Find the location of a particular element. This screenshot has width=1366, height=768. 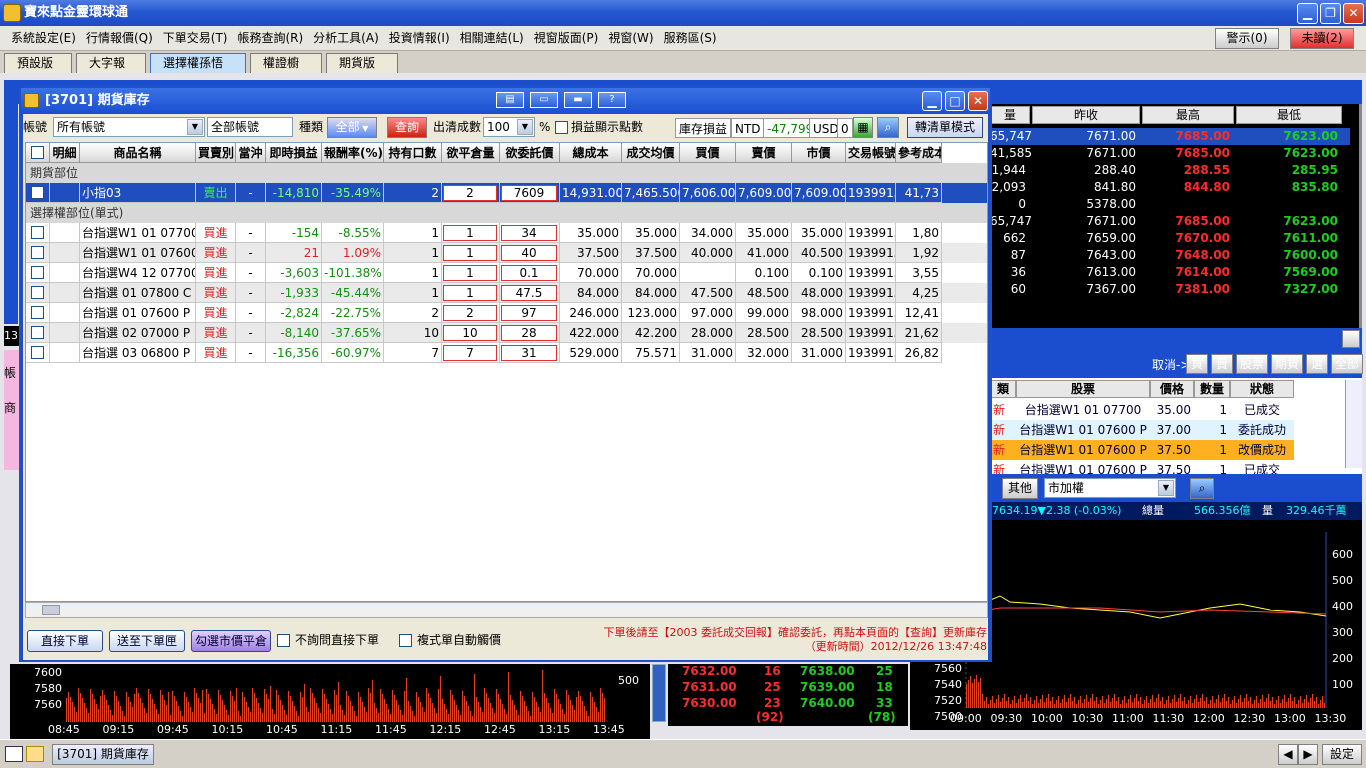

index-select: 市加權 ▼ is located at coordinates (1110, 488).